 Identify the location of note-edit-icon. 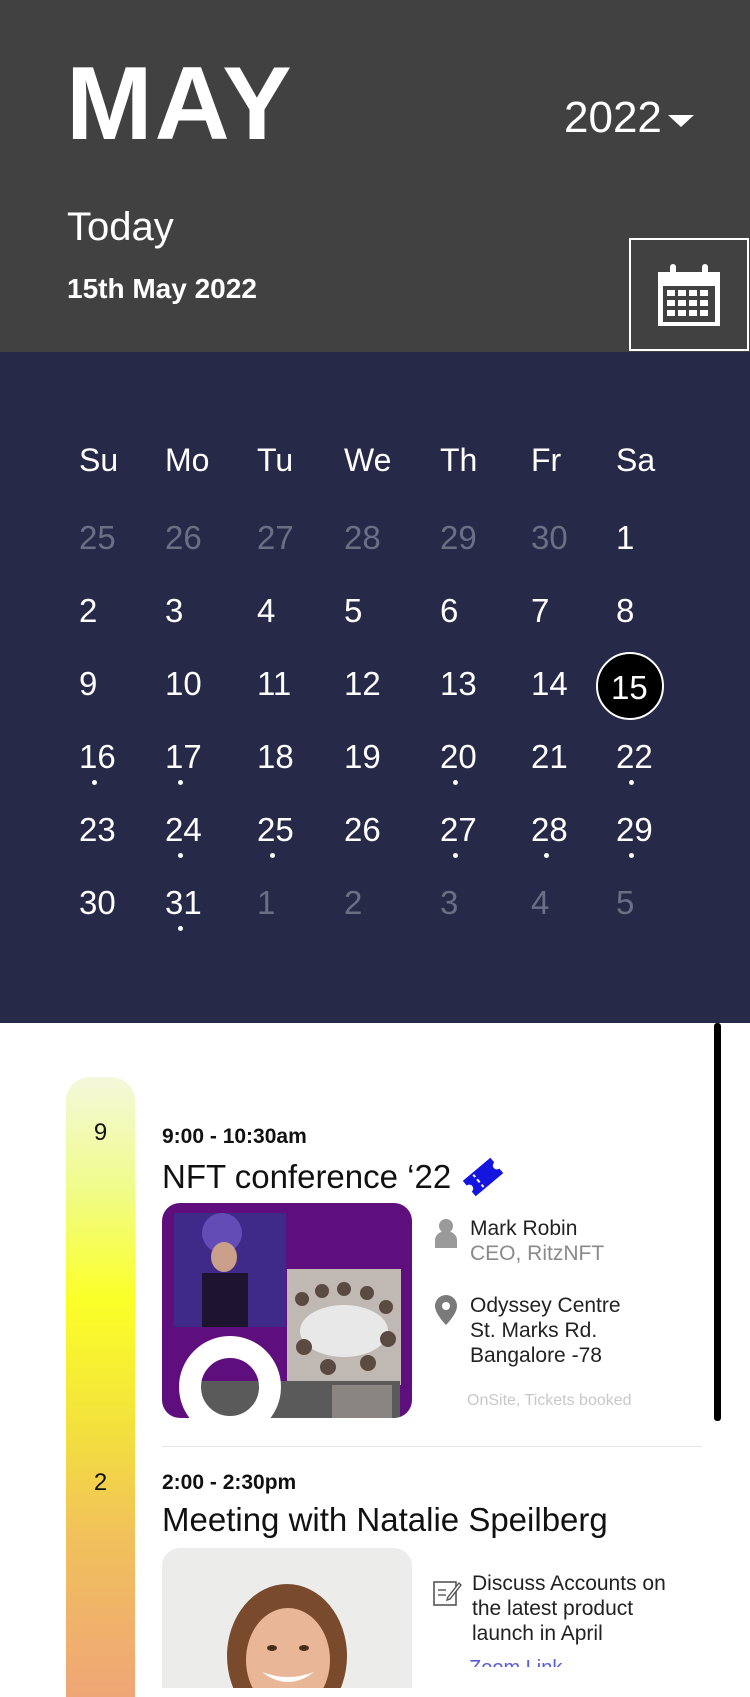
(447, 1593).